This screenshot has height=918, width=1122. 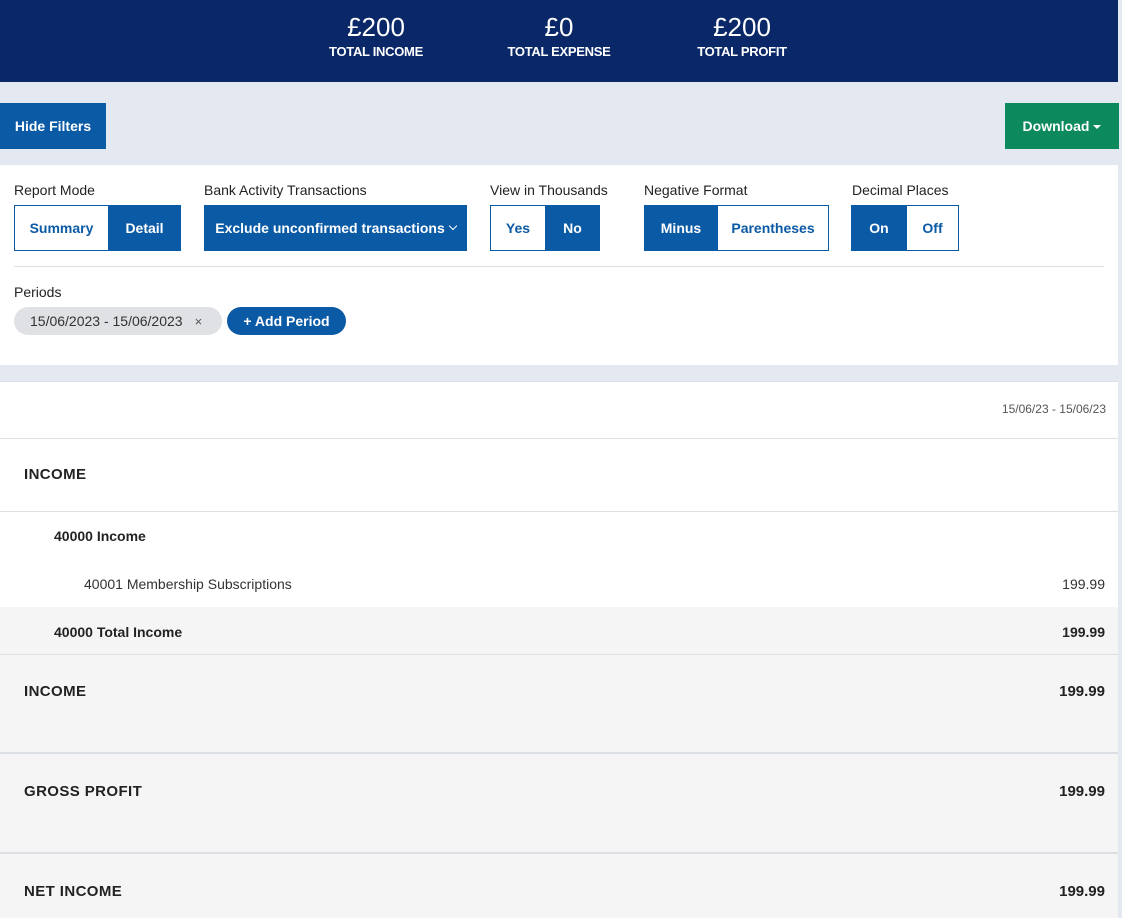 I want to click on decimal-places-toggle: On Off, so click(x=905, y=228).